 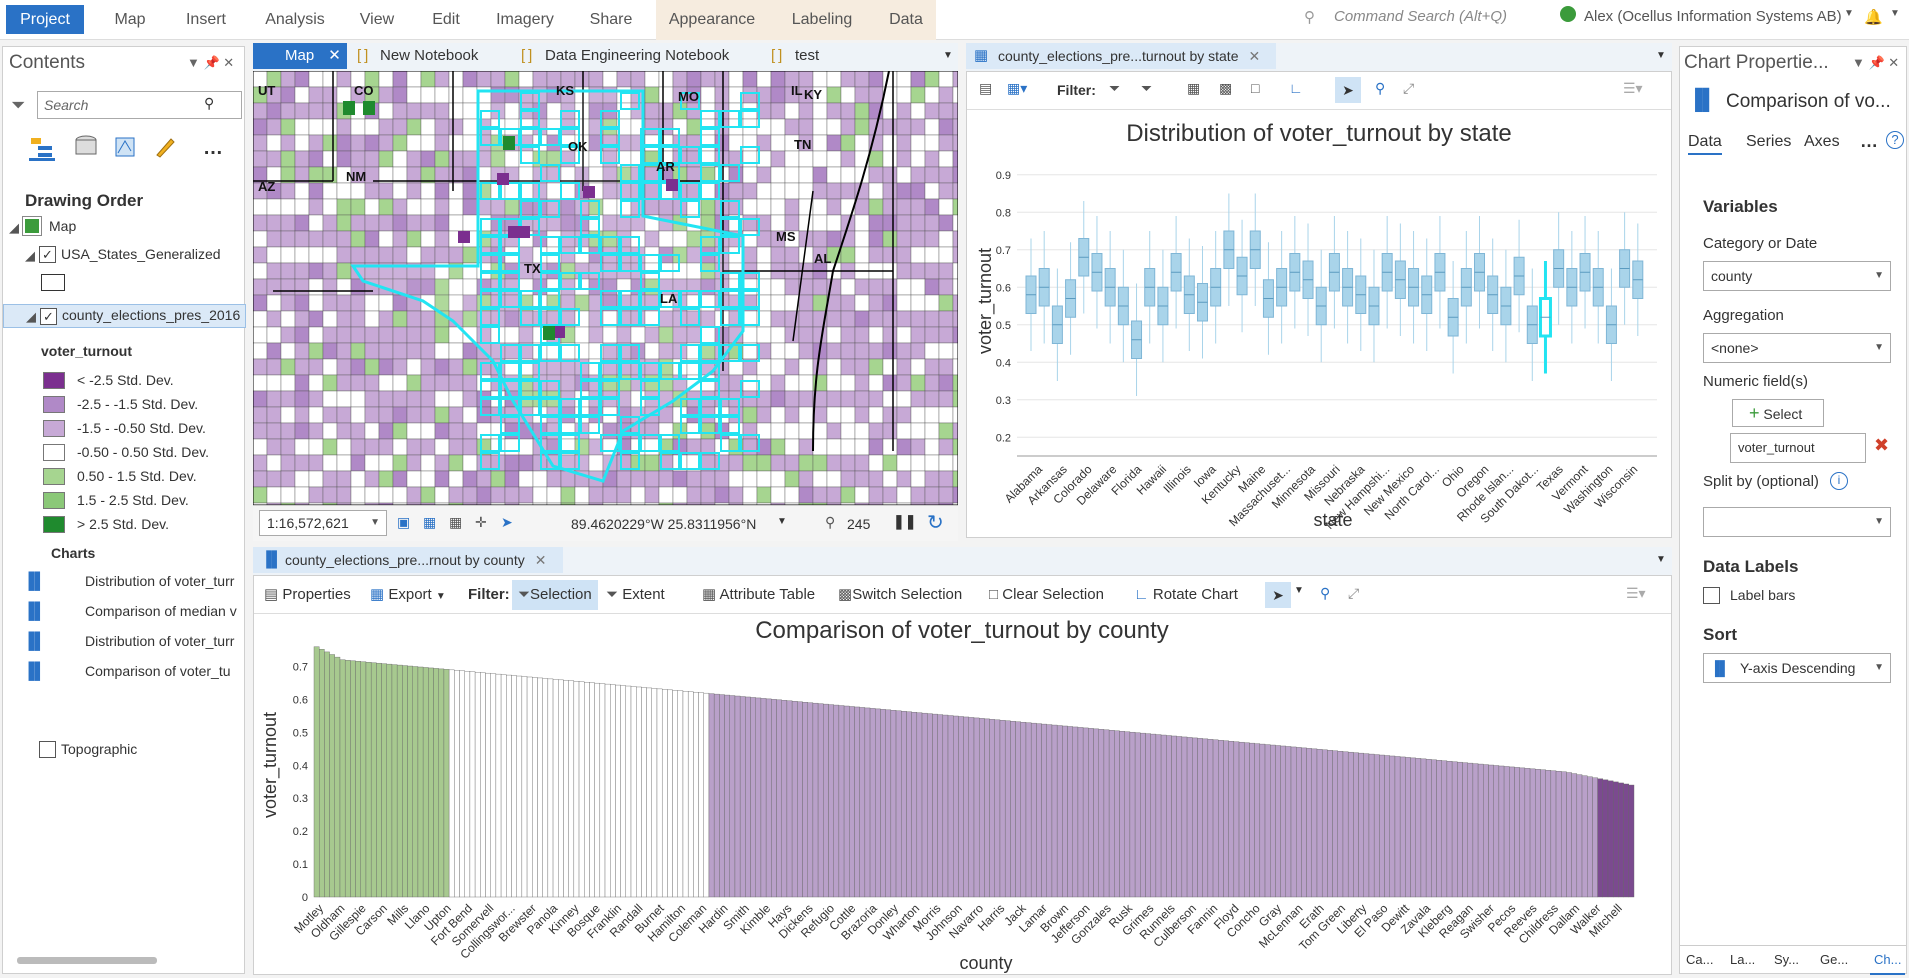 What do you see at coordinates (1797, 522) in the screenshot?
I see `split-dropdown: ▼` at bounding box center [1797, 522].